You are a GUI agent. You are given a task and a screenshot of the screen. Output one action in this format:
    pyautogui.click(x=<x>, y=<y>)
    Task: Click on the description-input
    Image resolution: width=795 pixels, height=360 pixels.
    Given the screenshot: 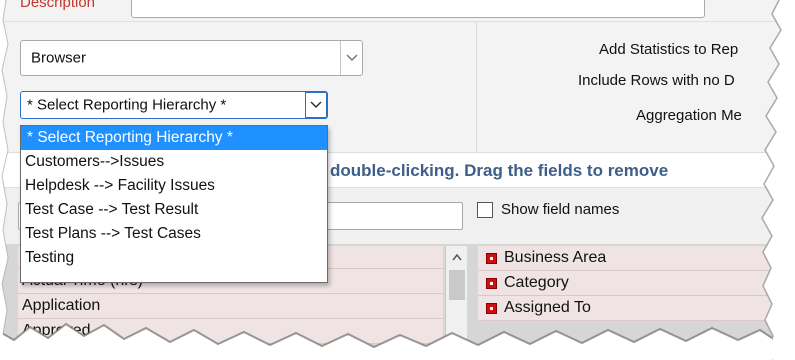 What is the action you would take?
    pyautogui.click(x=418, y=9)
    